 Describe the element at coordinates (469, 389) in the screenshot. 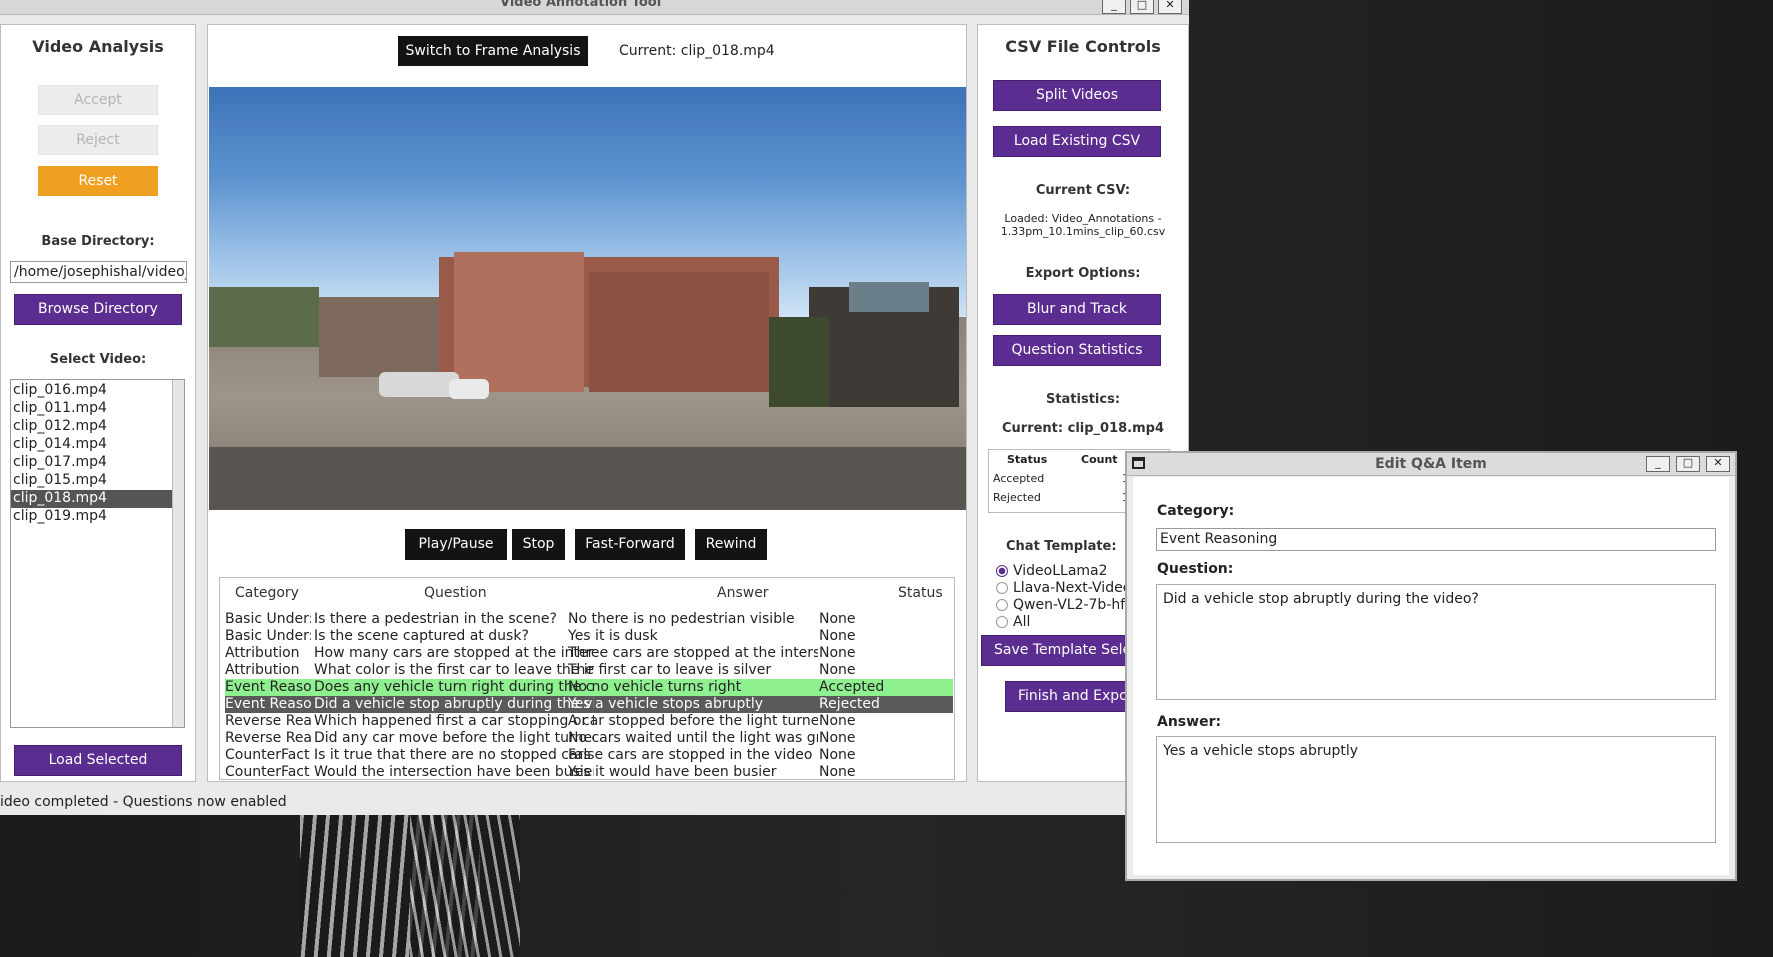

I see `video-car` at that location.